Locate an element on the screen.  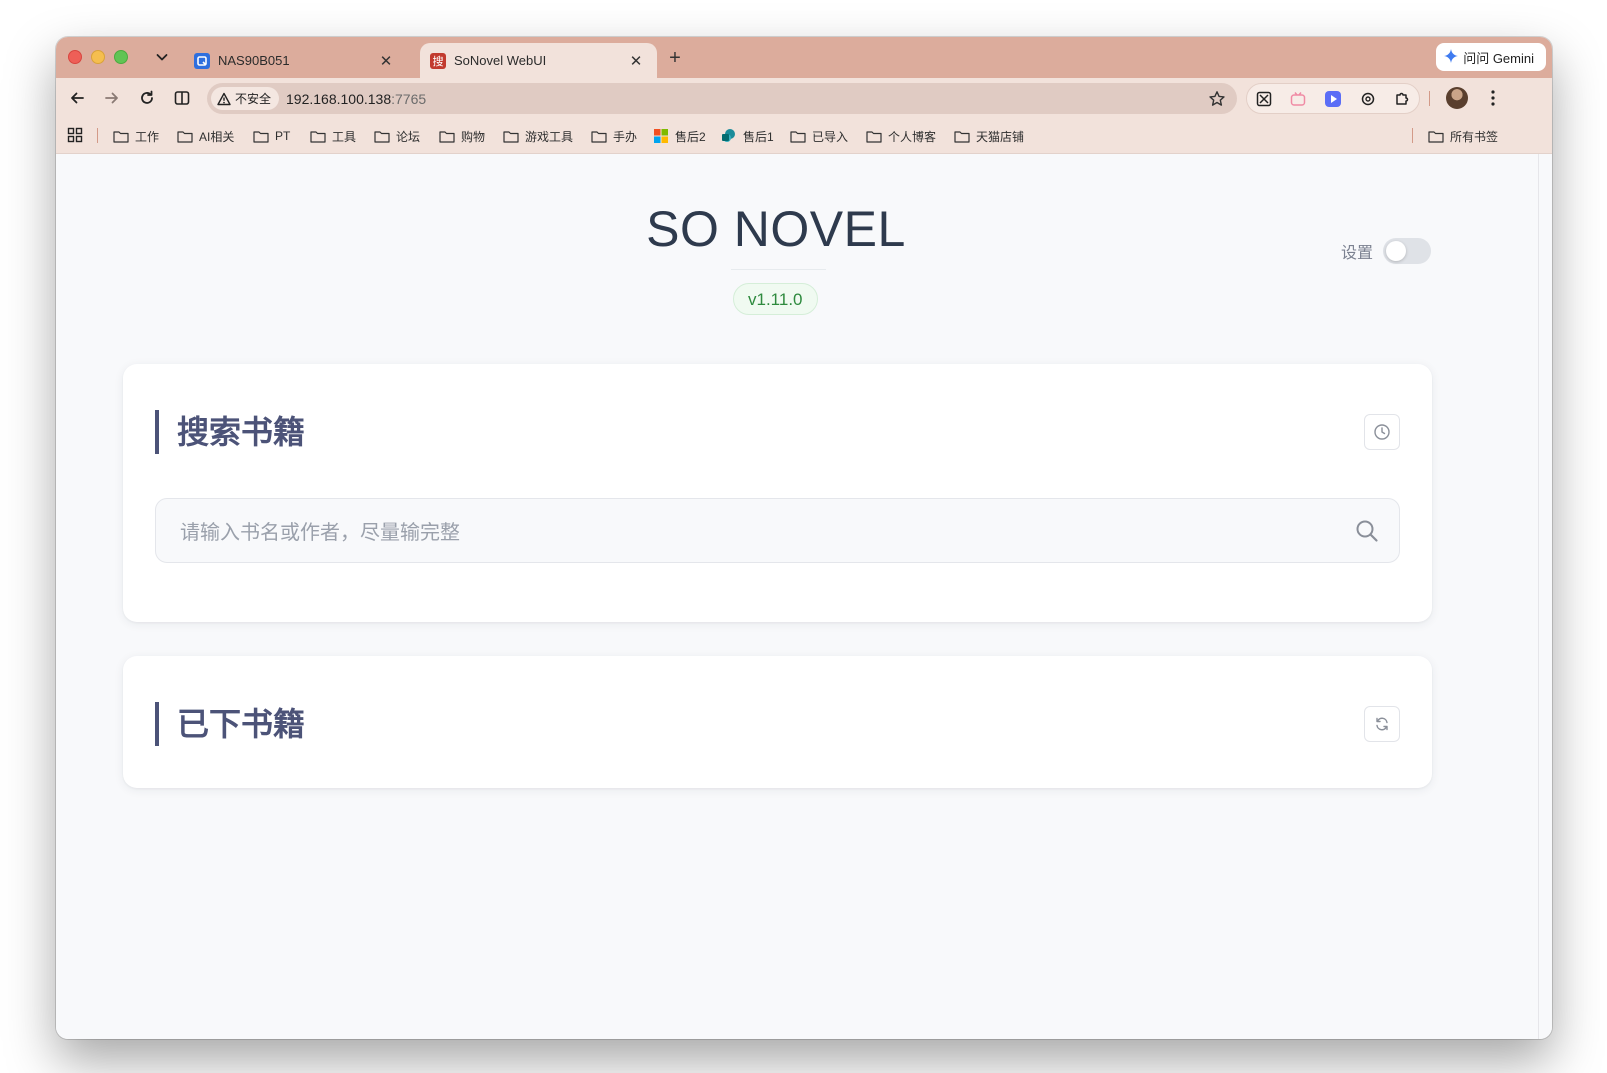
bookmark-label: 售后2 is located at coordinates (690, 136).